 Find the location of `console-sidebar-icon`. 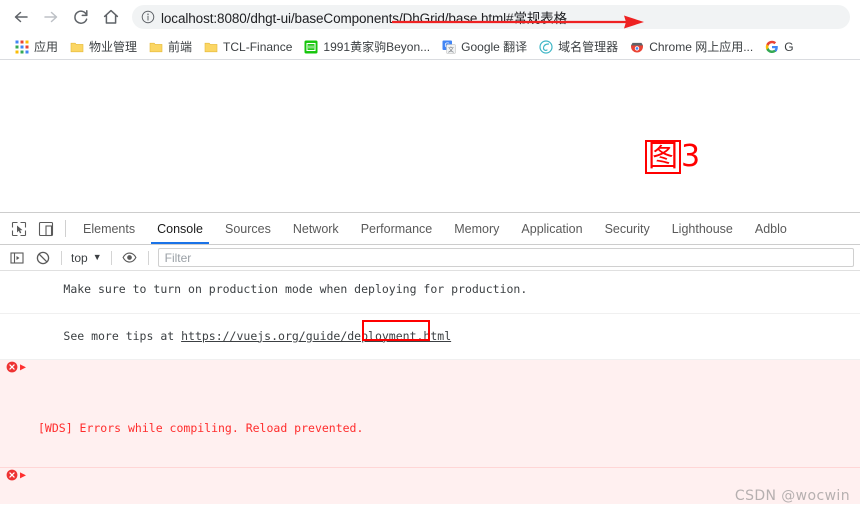

console-sidebar-icon is located at coordinates (17, 257).